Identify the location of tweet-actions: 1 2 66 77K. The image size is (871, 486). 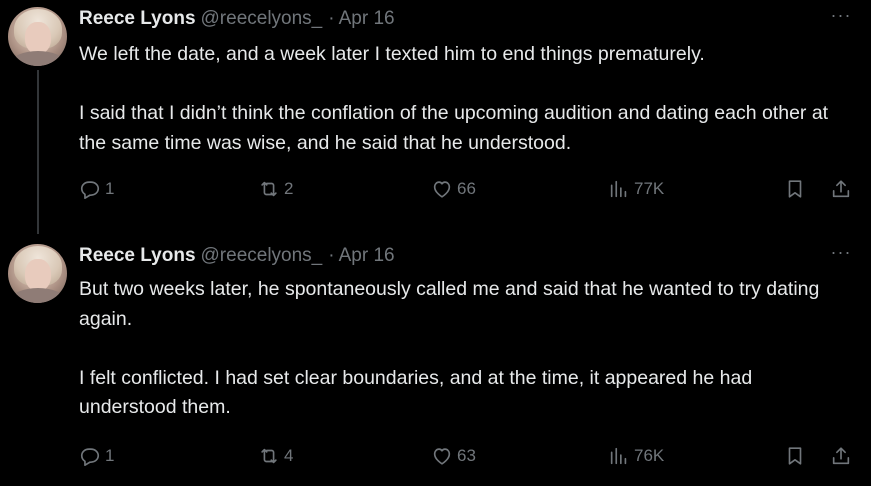
(435, 189).